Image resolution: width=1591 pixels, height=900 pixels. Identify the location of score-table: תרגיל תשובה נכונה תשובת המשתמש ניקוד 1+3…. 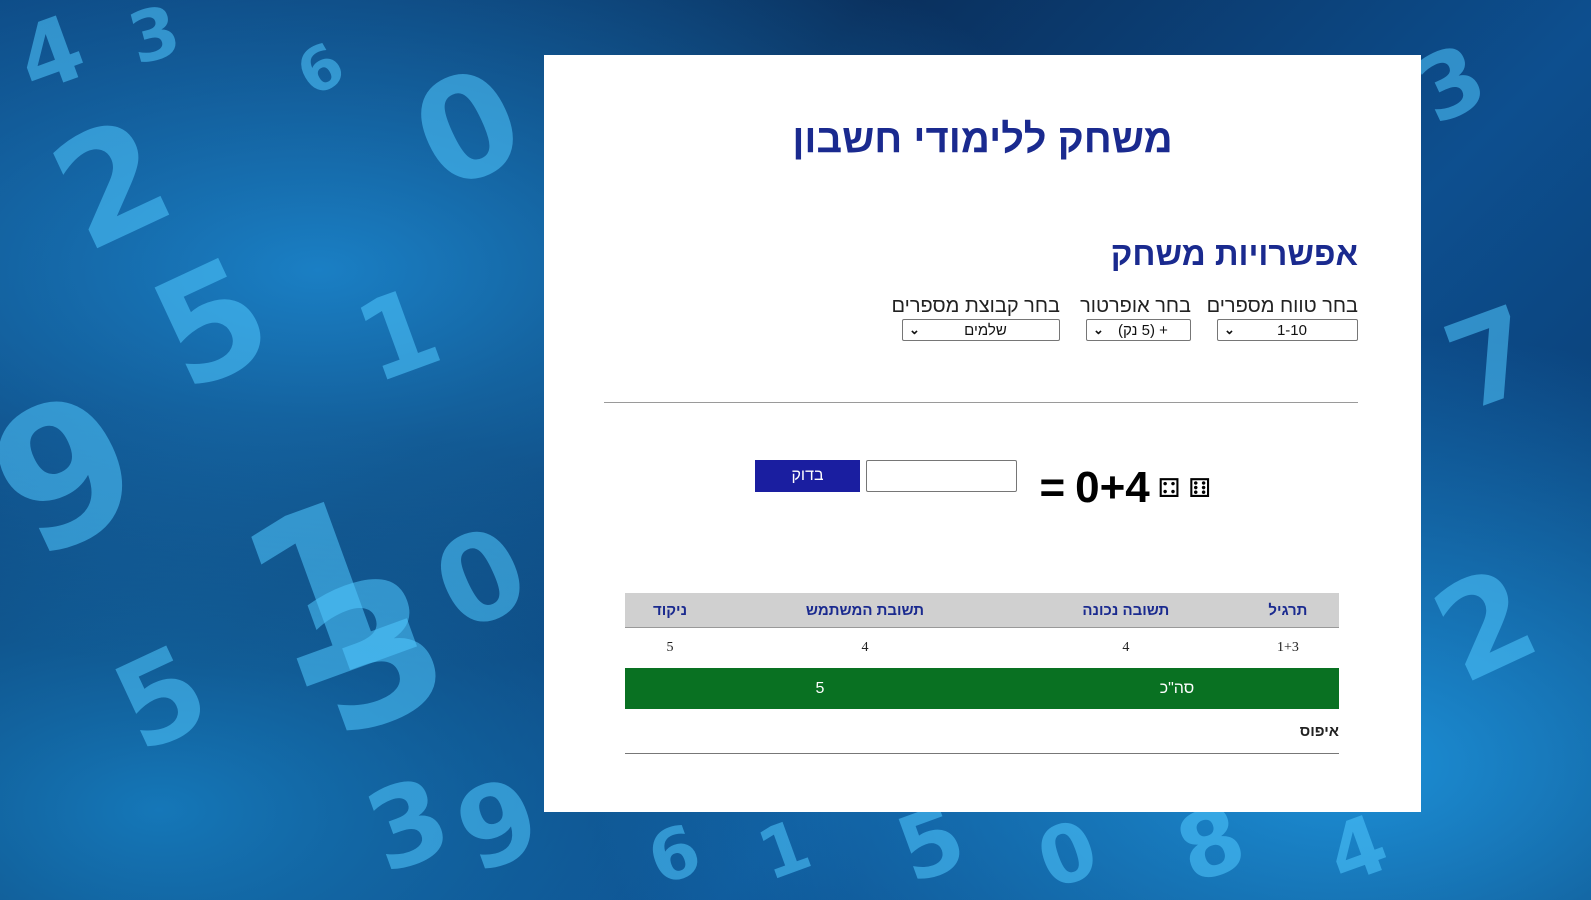
(982, 673).